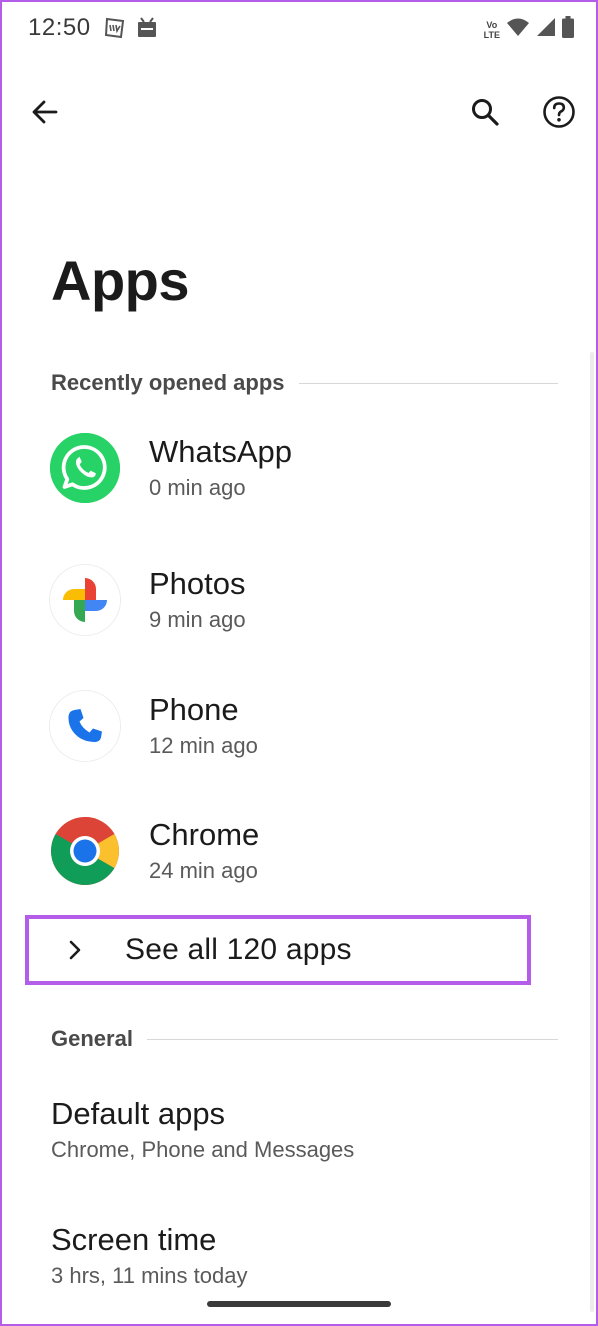 The width and height of the screenshot is (598, 1326). I want to click on photos-icon, so click(85, 600).